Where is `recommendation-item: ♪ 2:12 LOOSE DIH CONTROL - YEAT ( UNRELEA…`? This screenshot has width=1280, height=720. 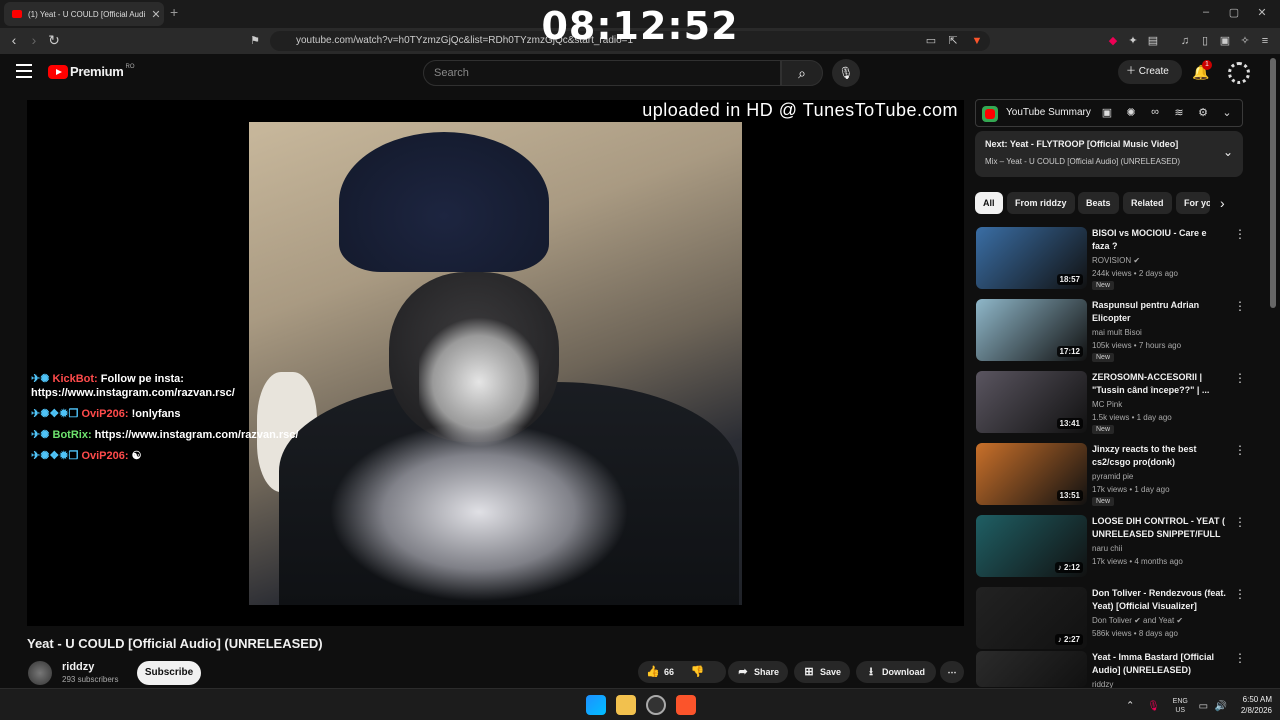 recommendation-item: ♪ 2:12 LOOSE DIH CONTROL - YEAT ( UNRELEA… is located at coordinates (1111, 547).